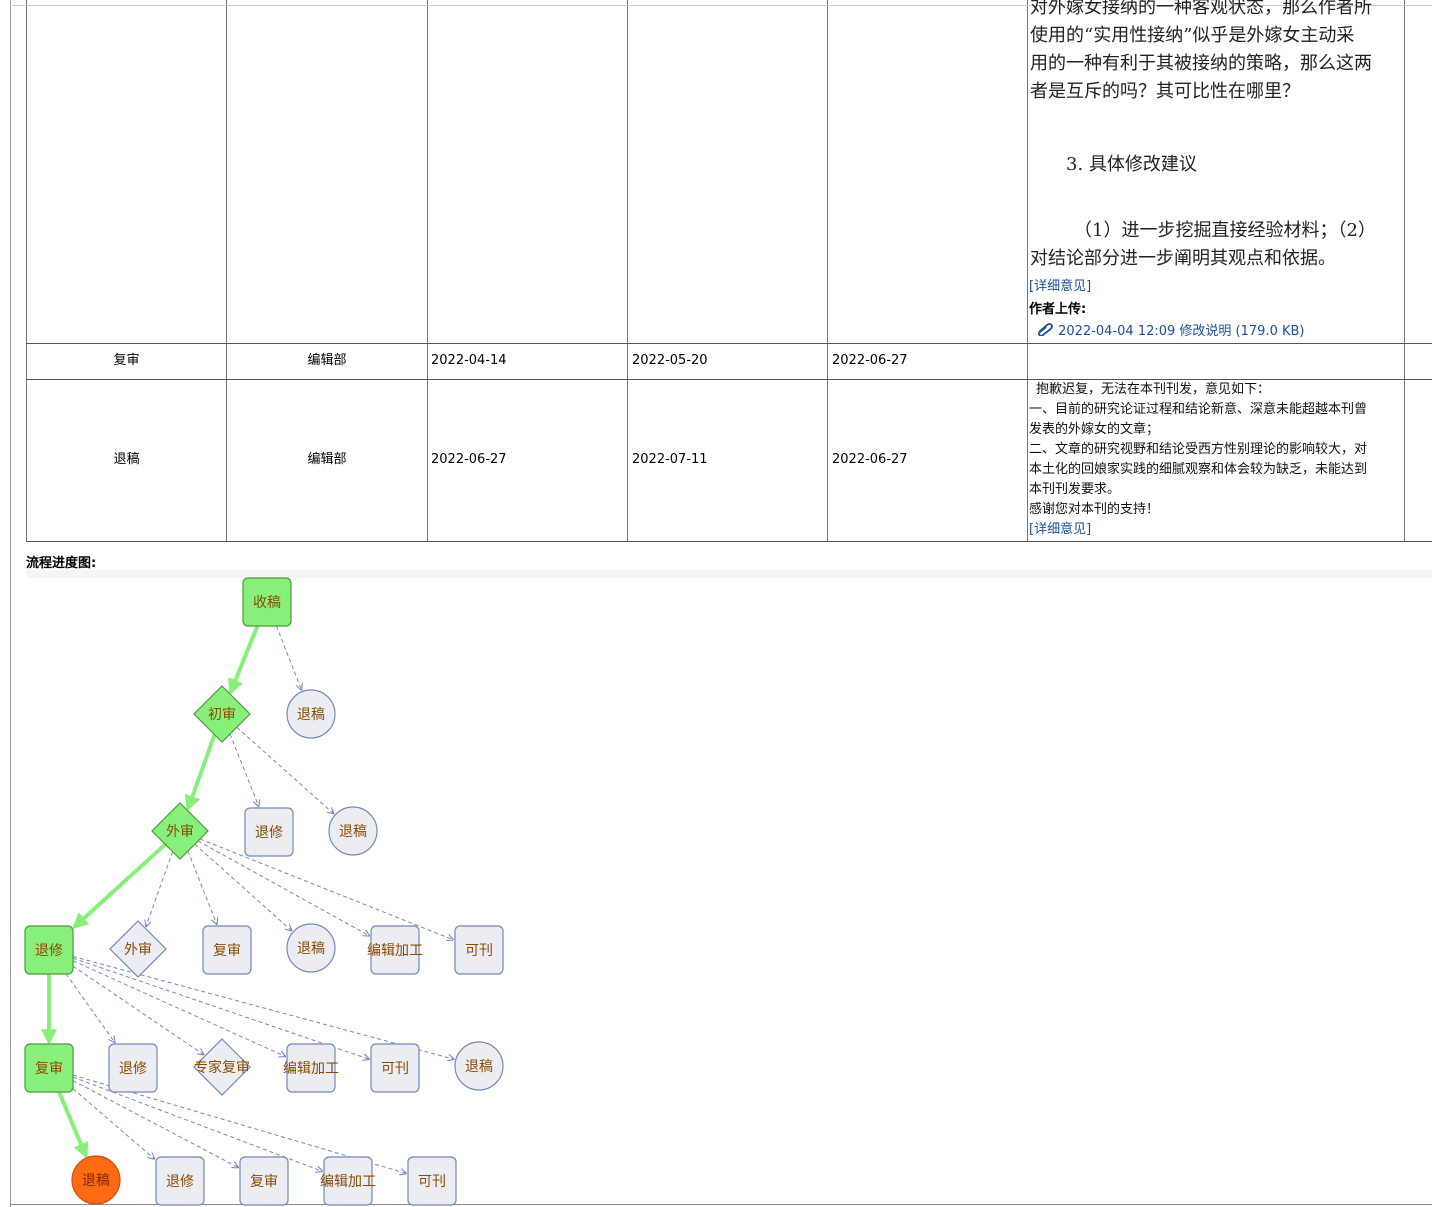  I want to click on flow-node: 收稿, so click(267, 602).